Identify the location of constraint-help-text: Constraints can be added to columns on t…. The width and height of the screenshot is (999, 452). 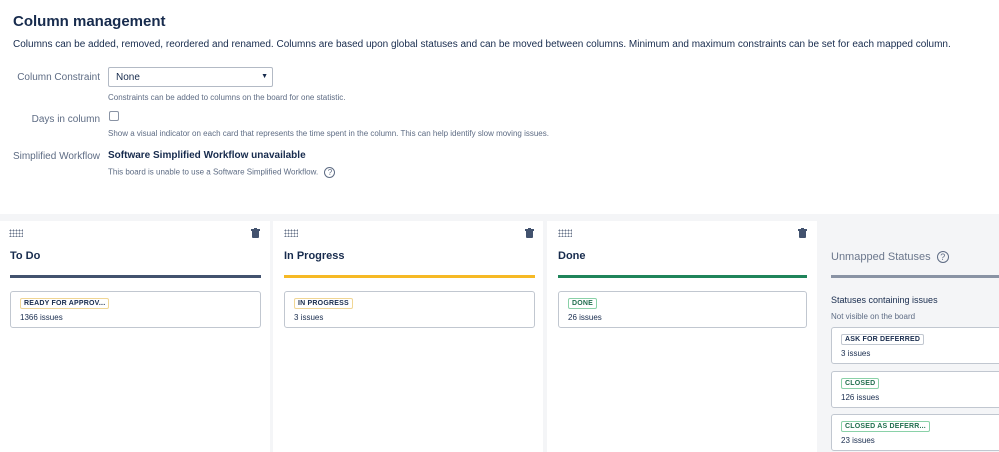
(227, 97).